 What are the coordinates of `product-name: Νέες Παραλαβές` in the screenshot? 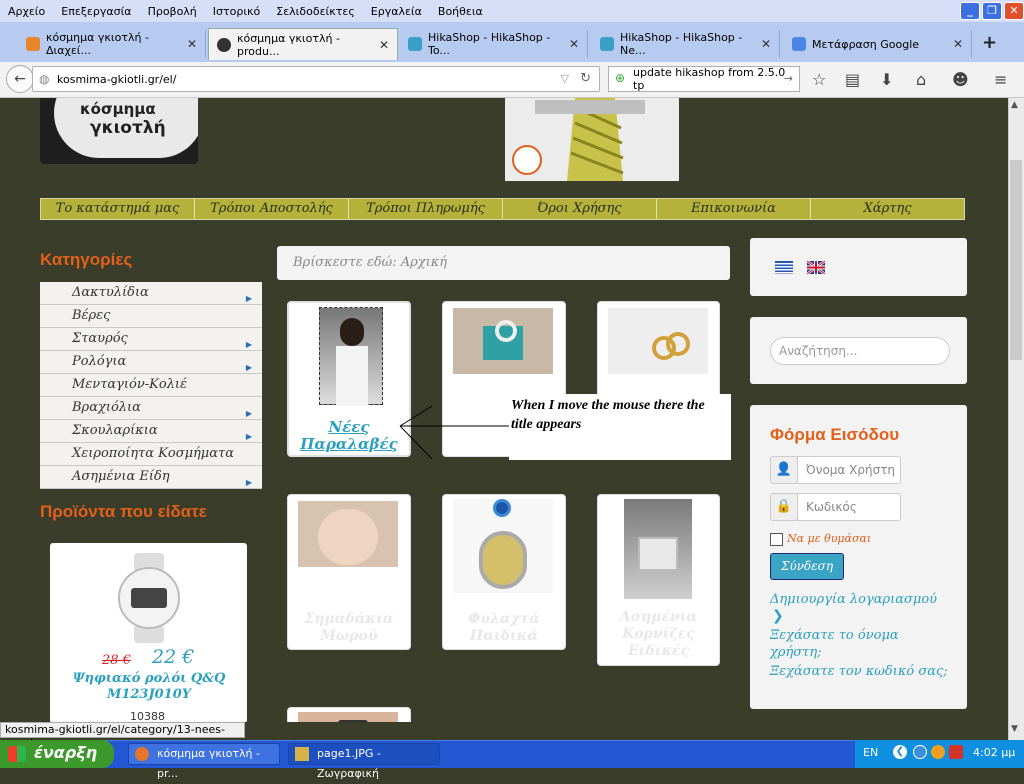 It's located at (349, 436).